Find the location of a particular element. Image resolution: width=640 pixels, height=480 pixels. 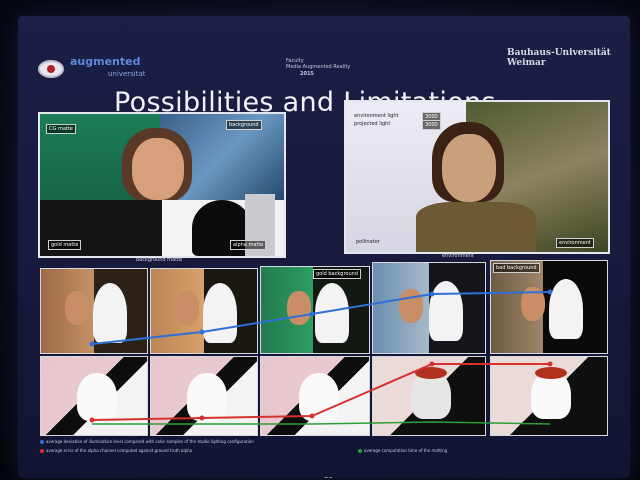

augmented-universe-logo: augmented universitat is located at coordinates (98, 71).